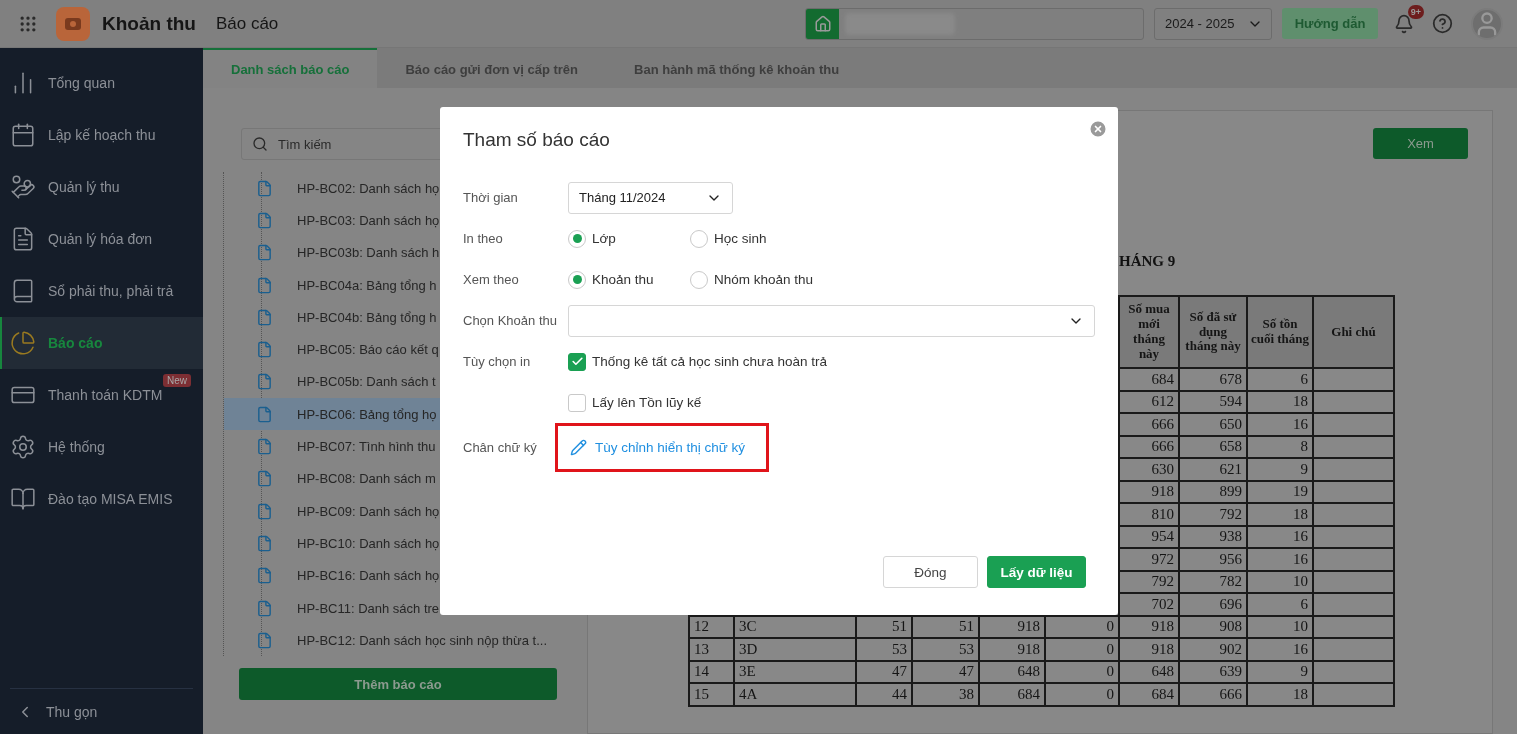  Describe the element at coordinates (737, 68) in the screenshot. I see `tab: Ban hành mã thống kê khoản thu` at that location.